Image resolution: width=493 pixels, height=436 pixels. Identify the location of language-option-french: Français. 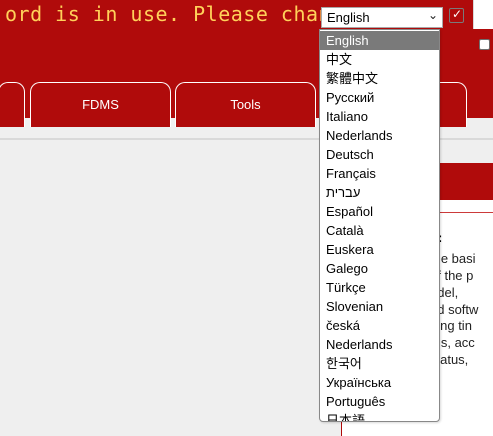
(379, 173).